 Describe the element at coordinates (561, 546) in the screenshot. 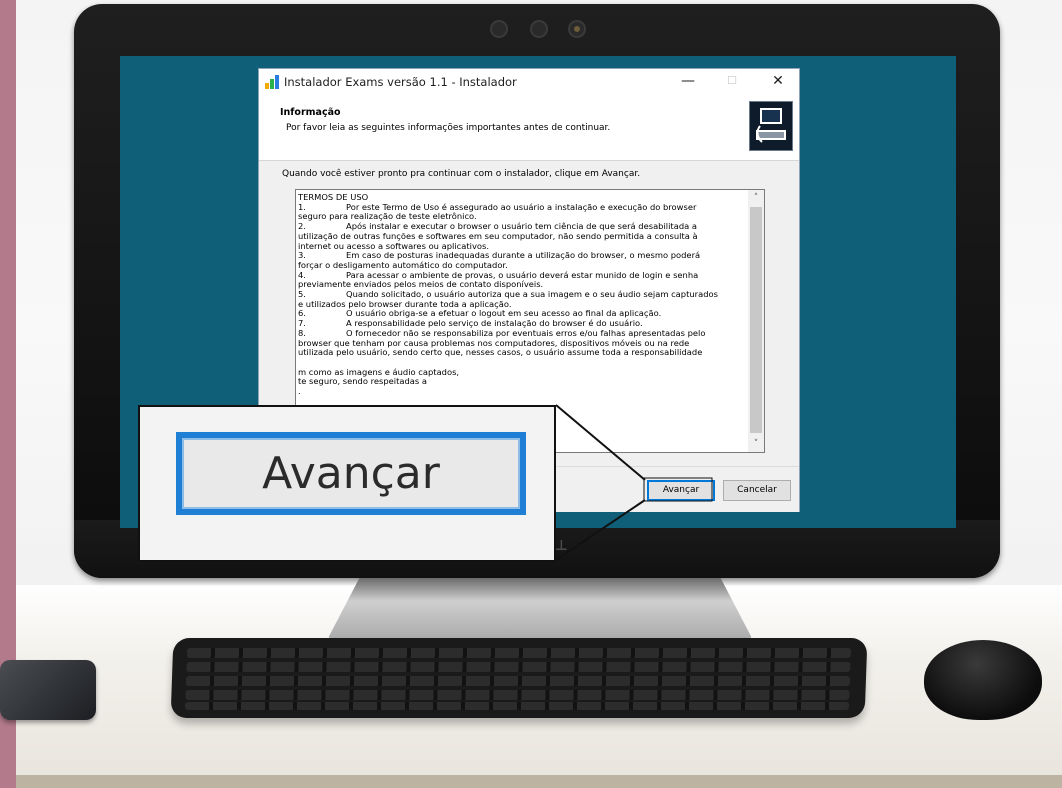

I see `monitor-logo-icon: ⊥` at that location.